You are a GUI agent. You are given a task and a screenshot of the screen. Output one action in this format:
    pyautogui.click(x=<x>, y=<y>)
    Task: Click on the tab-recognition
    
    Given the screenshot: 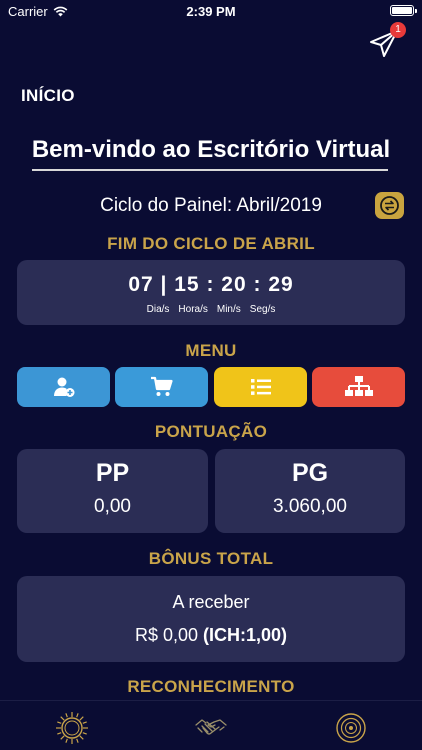 What is the action you would take?
    pyautogui.click(x=351, y=728)
    